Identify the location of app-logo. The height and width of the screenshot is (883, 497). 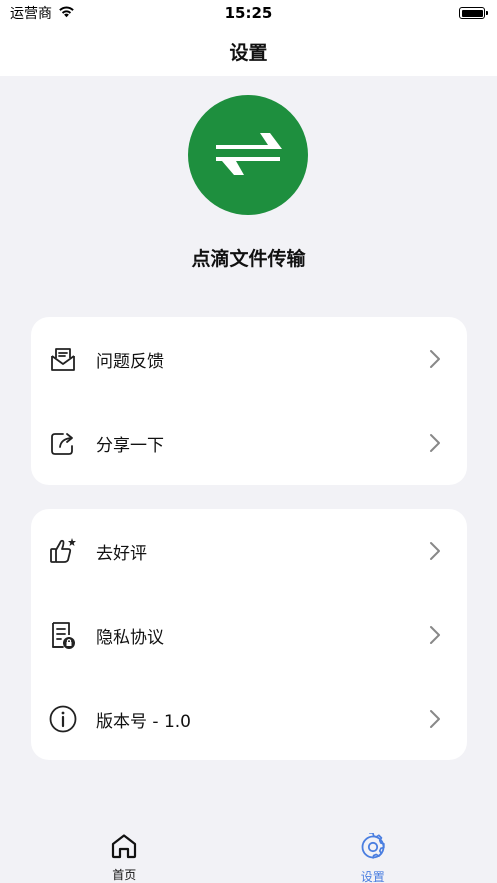
(248, 155).